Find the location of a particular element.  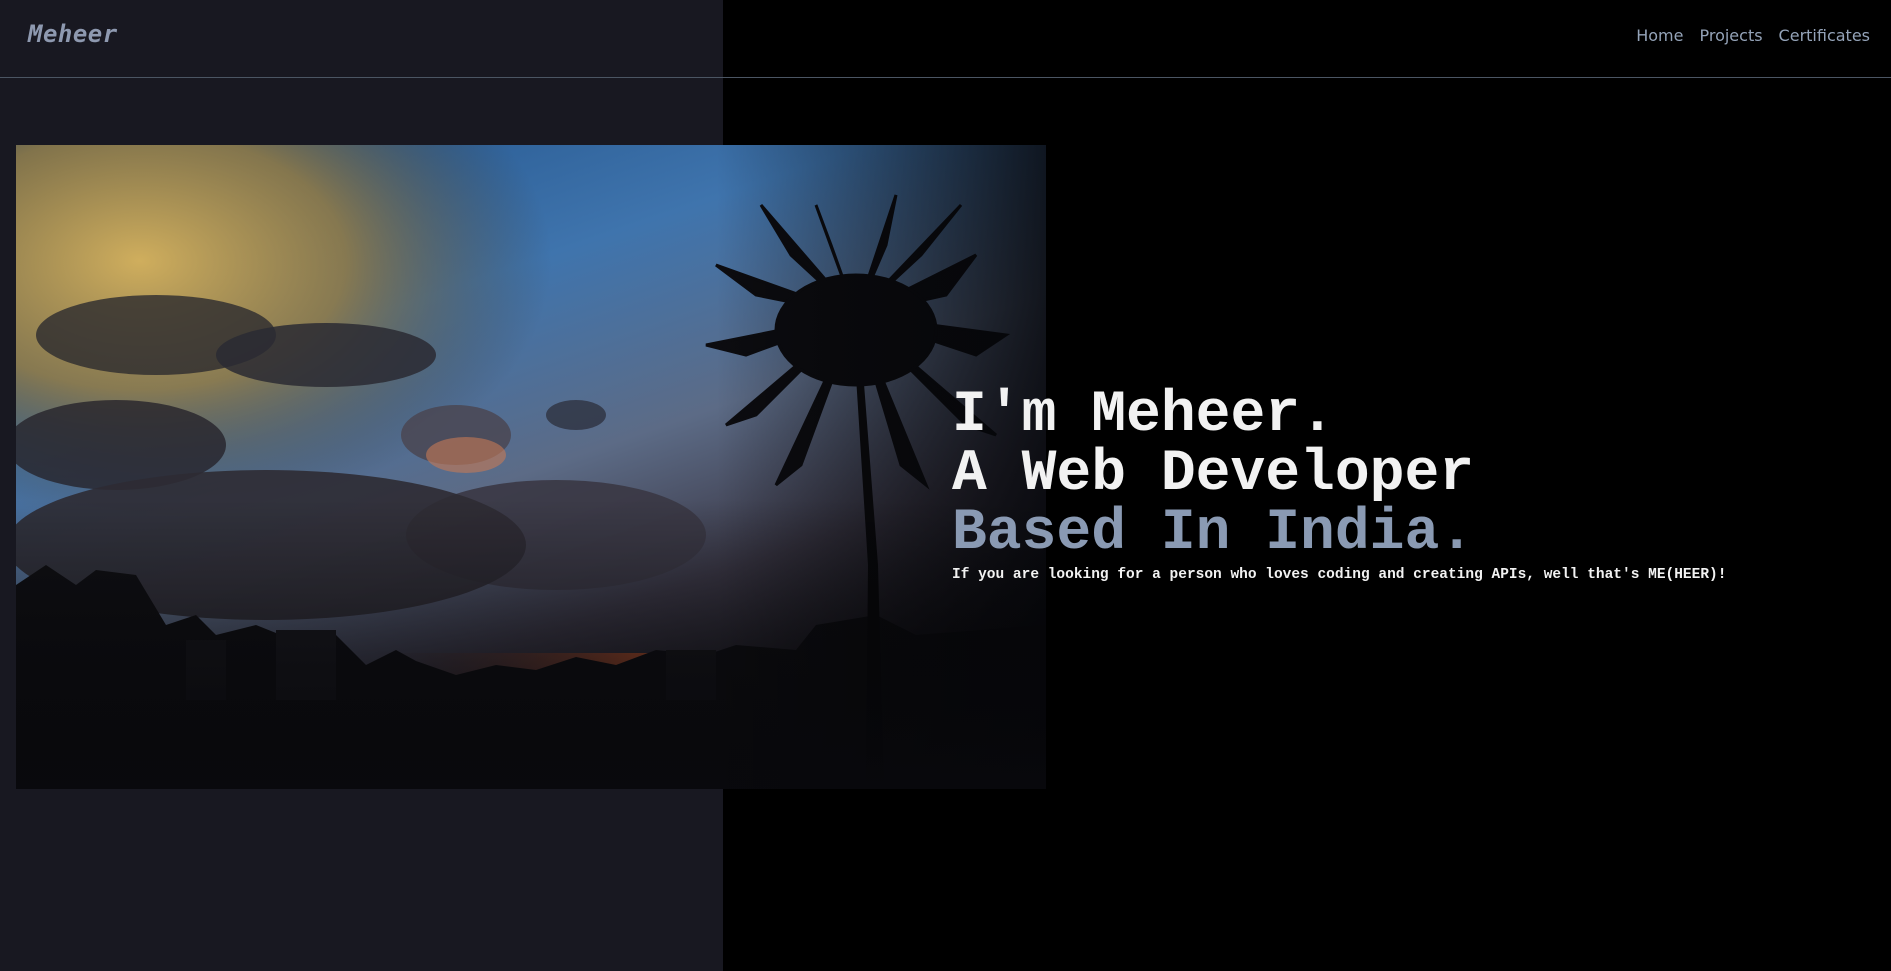

headline-location: Based In India. is located at coordinates (1213, 533).